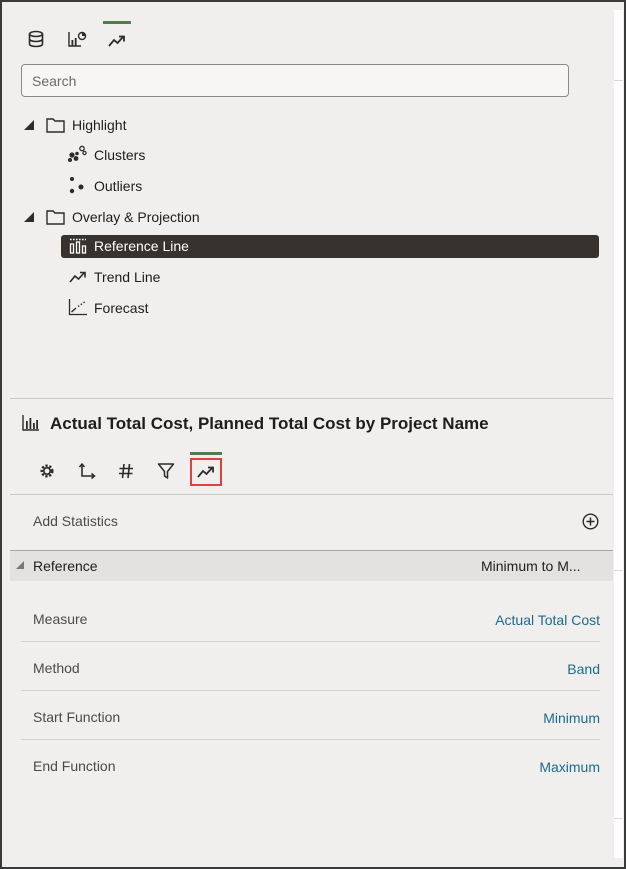 The image size is (626, 869). What do you see at coordinates (77, 307) in the screenshot?
I see `forecast-icon` at bounding box center [77, 307].